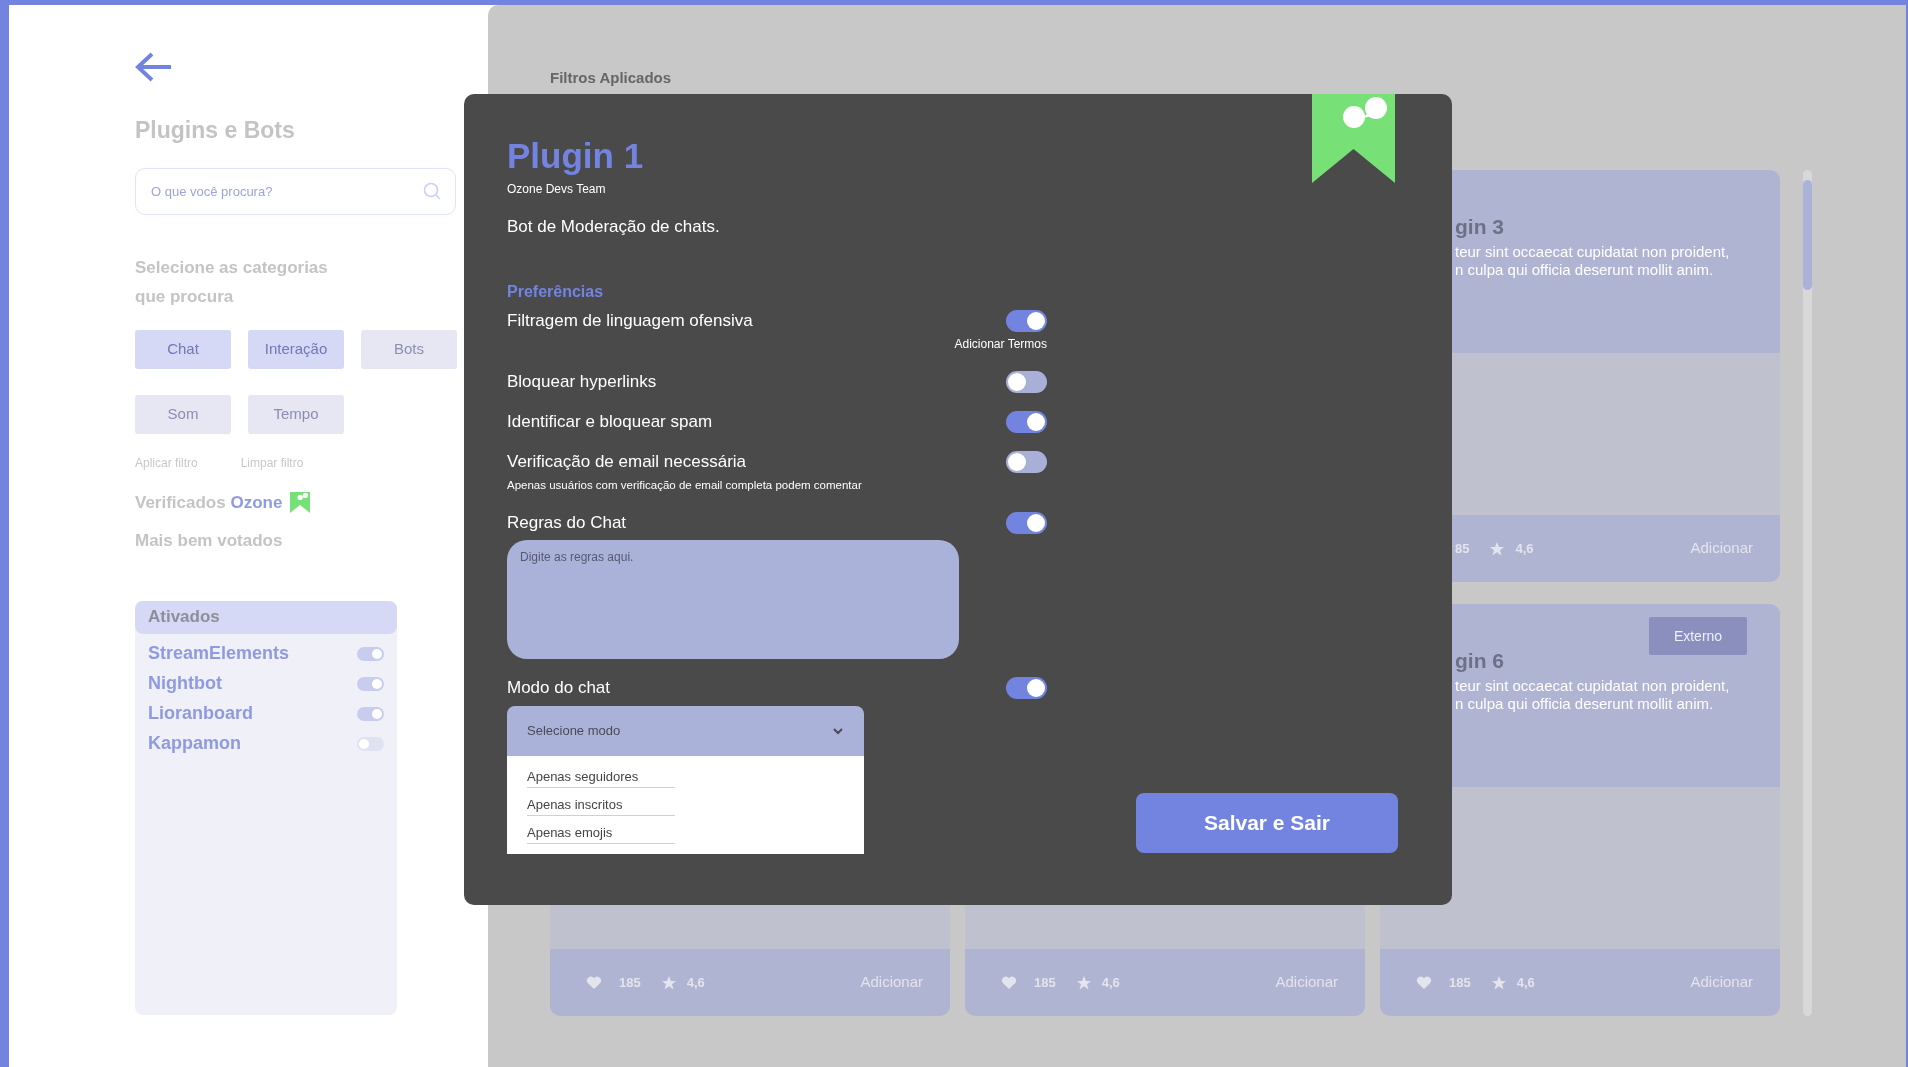 This screenshot has width=1908, height=1067. Describe the element at coordinates (432, 190) in the screenshot. I see `search-icon` at that location.